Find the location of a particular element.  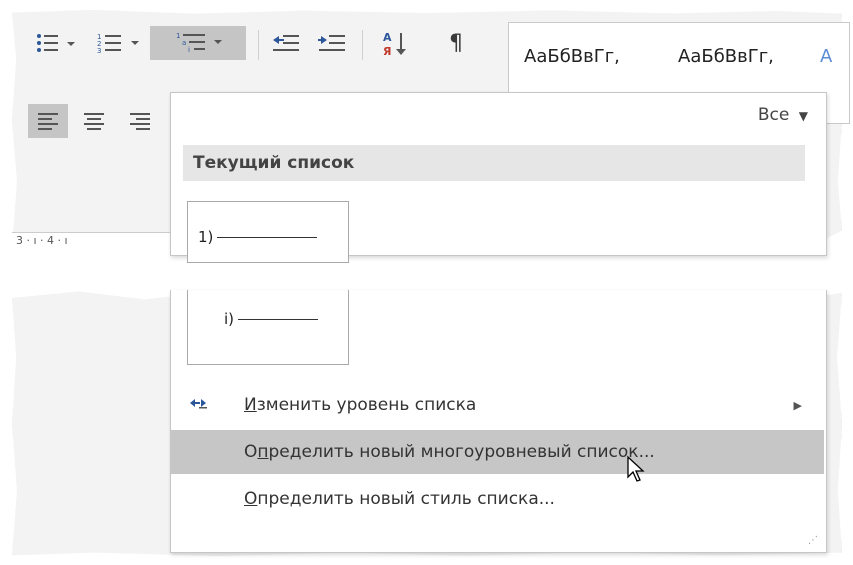

multilevel-list-icon: 1 a i is located at coordinates (199, 43).